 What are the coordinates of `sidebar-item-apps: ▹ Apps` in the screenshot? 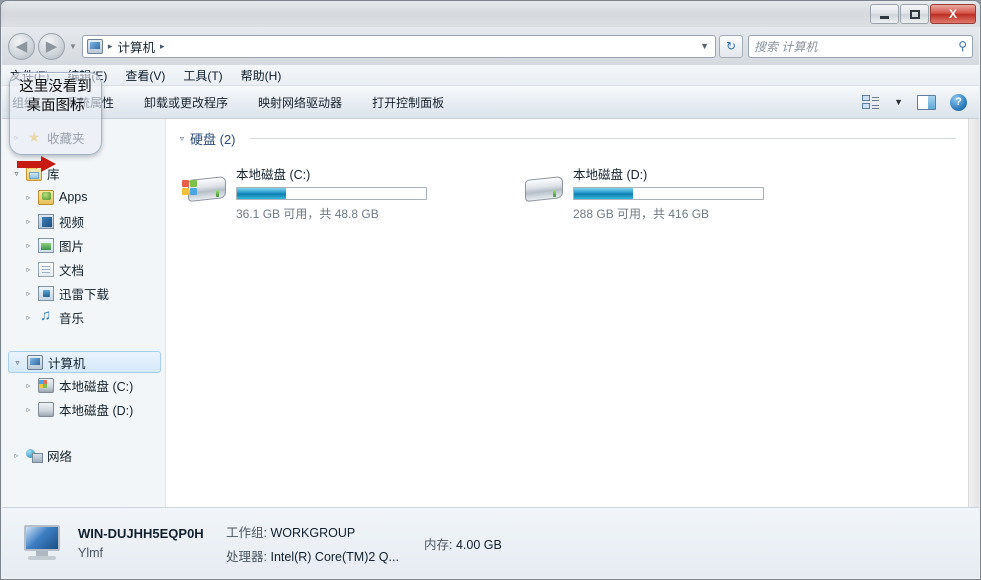 It's located at (83, 197).